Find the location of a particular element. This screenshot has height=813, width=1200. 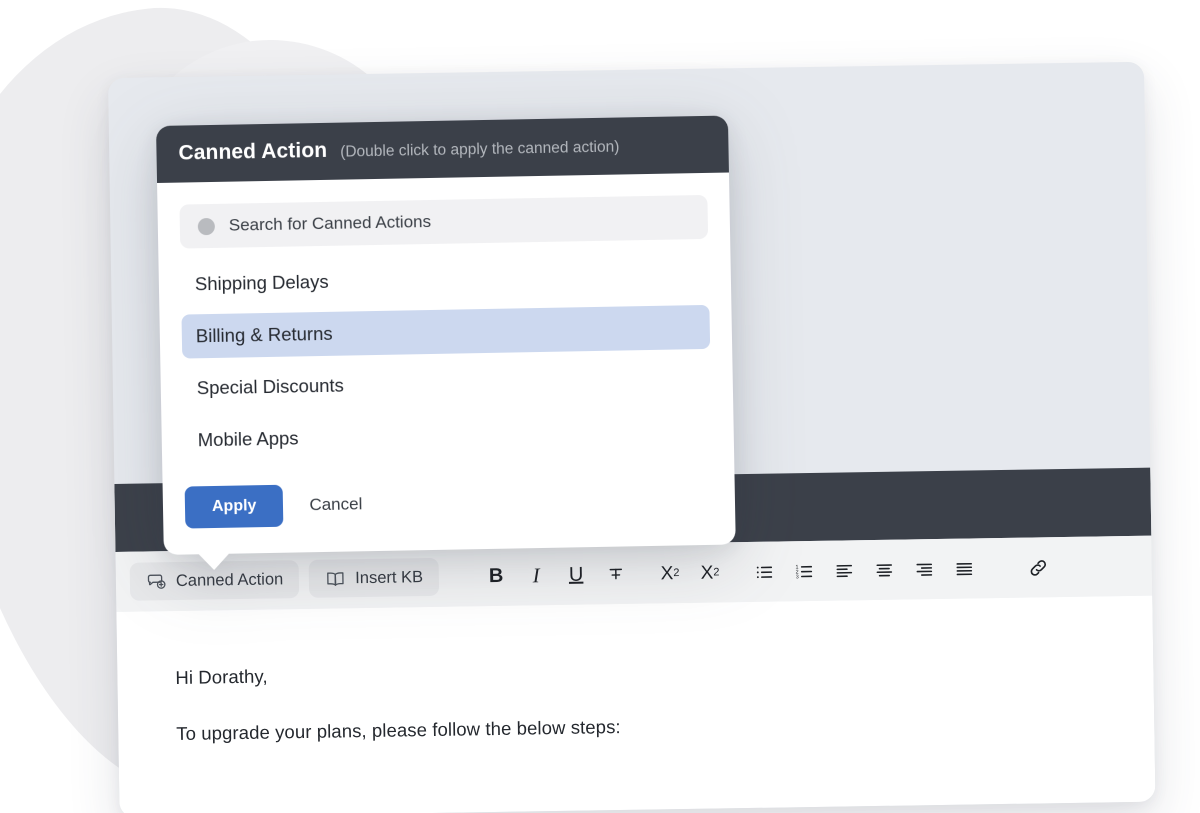

search-input: Search for Canned Actions is located at coordinates (444, 221).